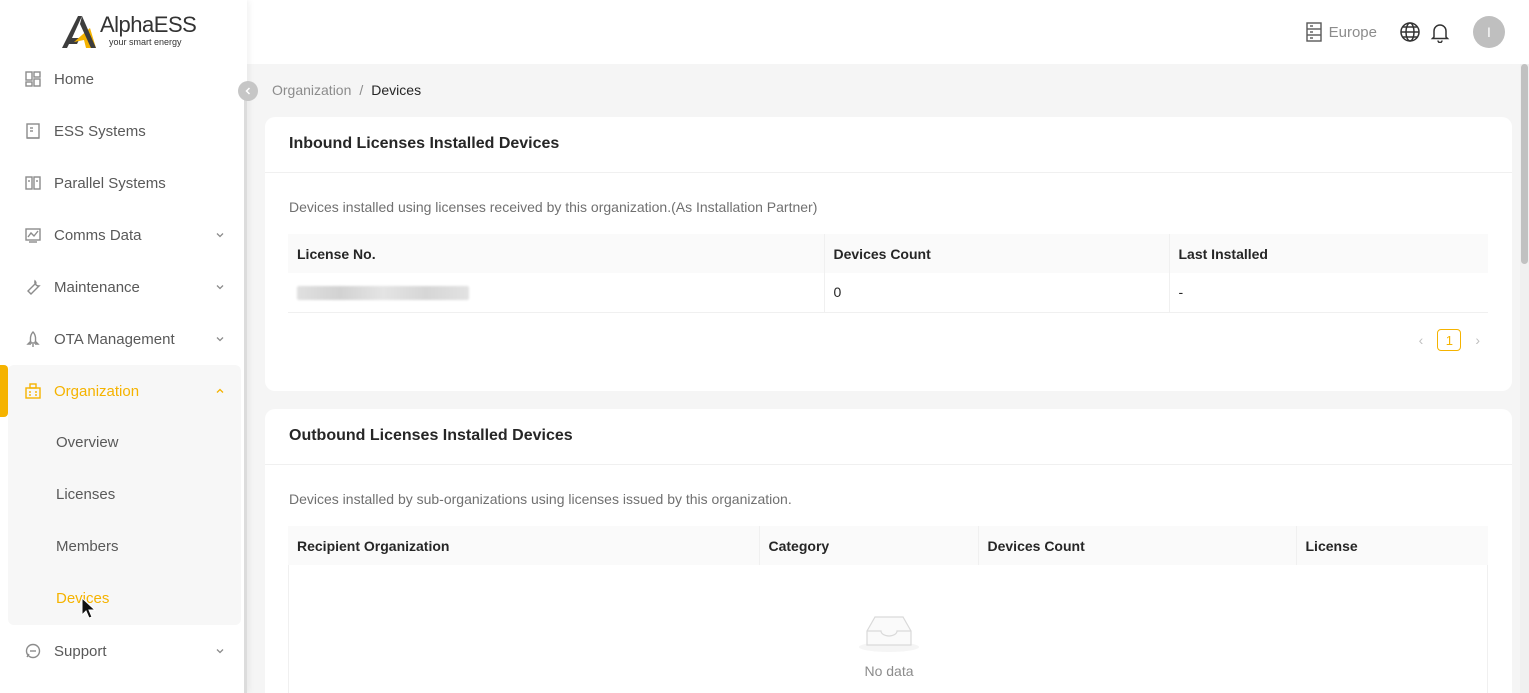 Image resolution: width=1529 pixels, height=693 pixels. I want to click on building-icon, so click(33, 131).